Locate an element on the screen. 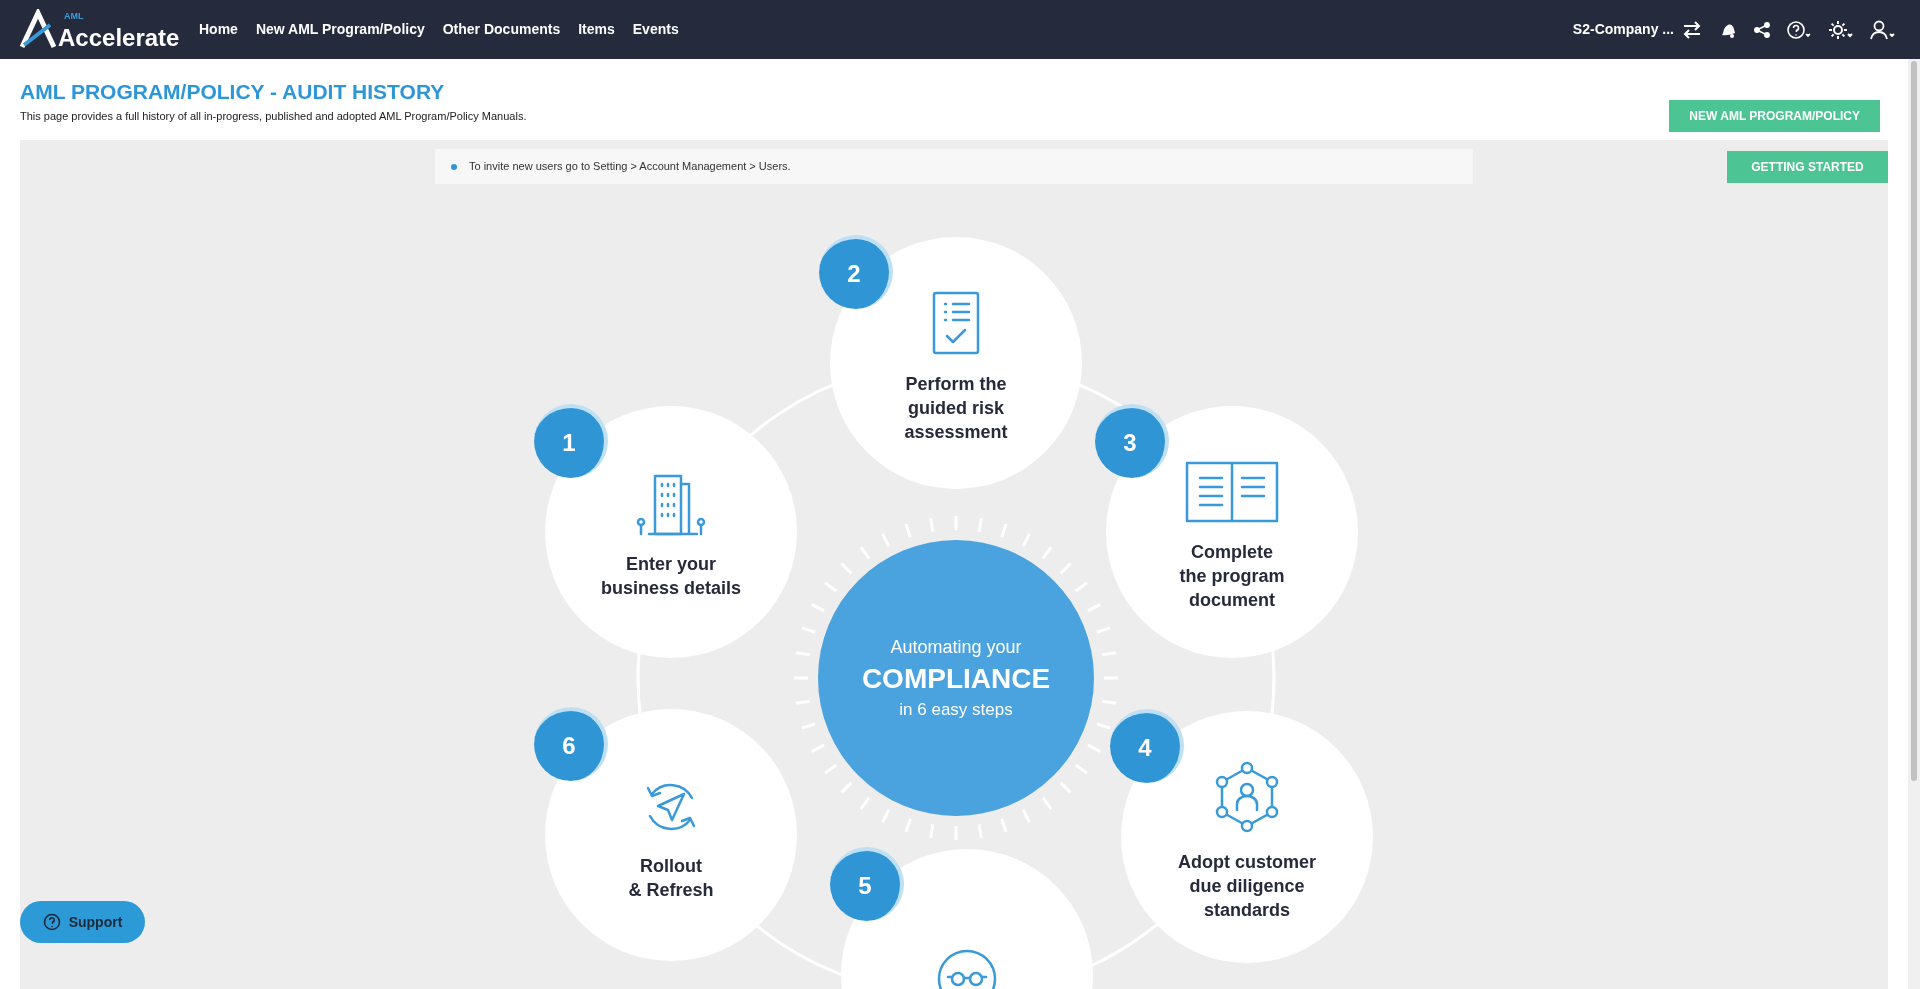 The width and height of the screenshot is (1920, 989). nav-link: Home is located at coordinates (218, 29).